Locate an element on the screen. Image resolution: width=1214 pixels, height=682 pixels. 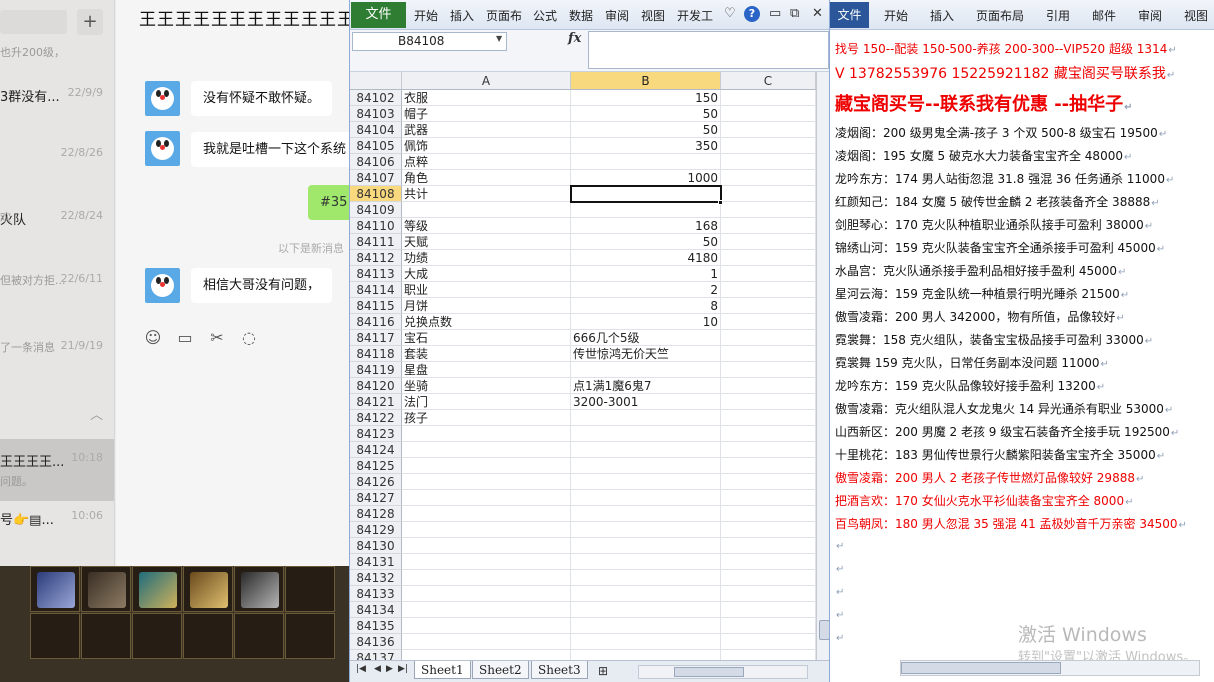
row-header: 84126 is located at coordinates (376, 482).